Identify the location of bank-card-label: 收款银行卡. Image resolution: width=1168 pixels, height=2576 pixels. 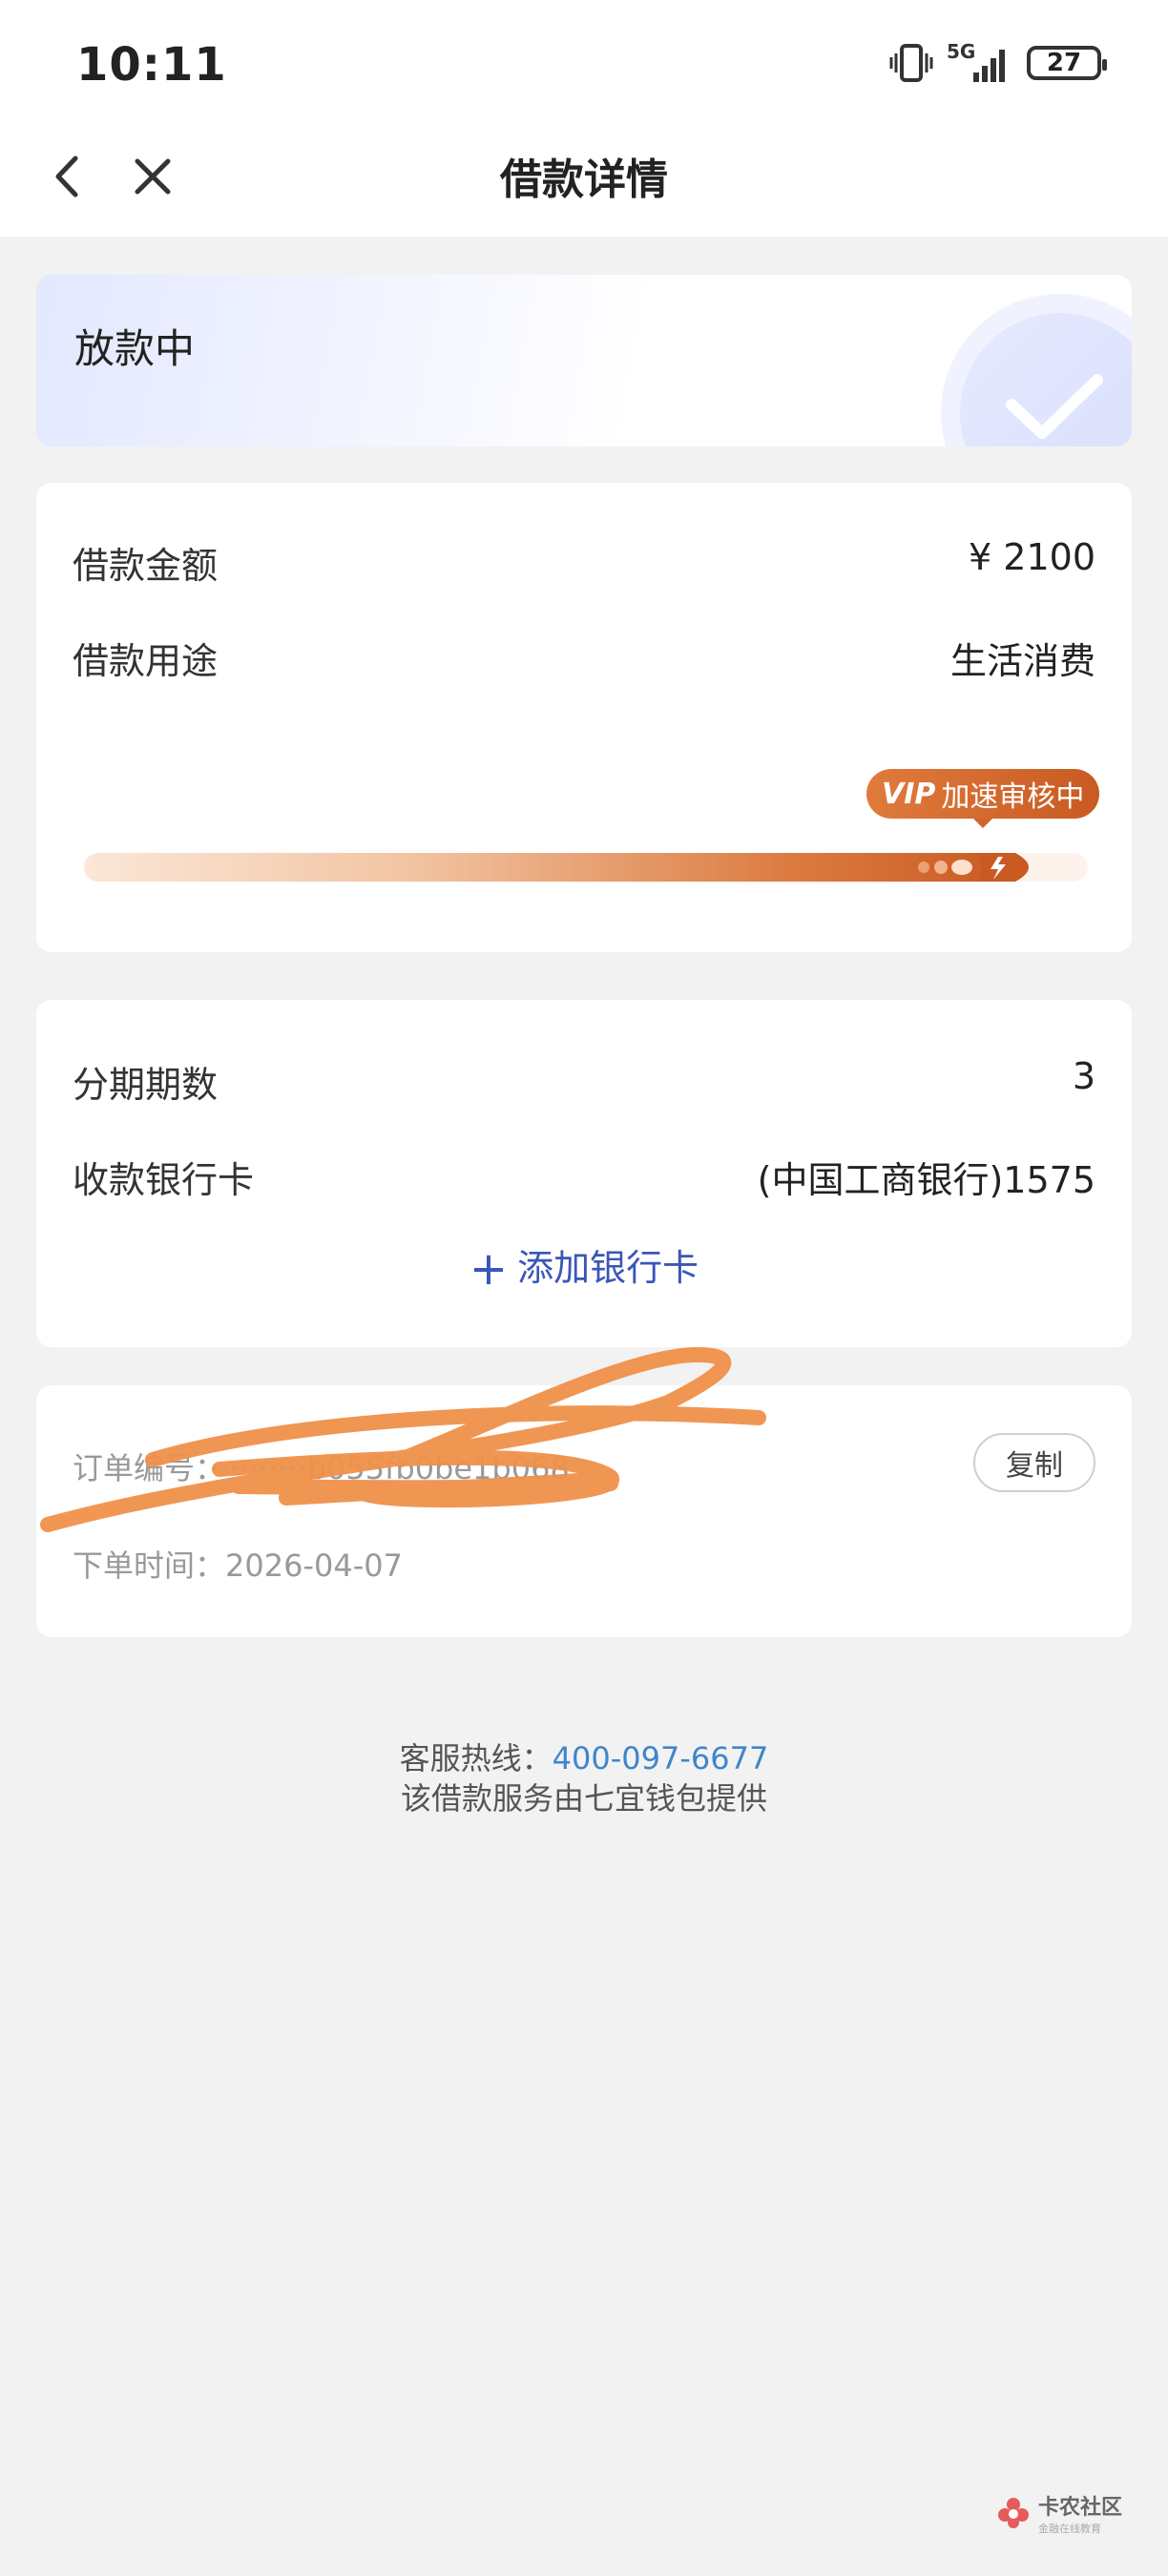
(164, 1180).